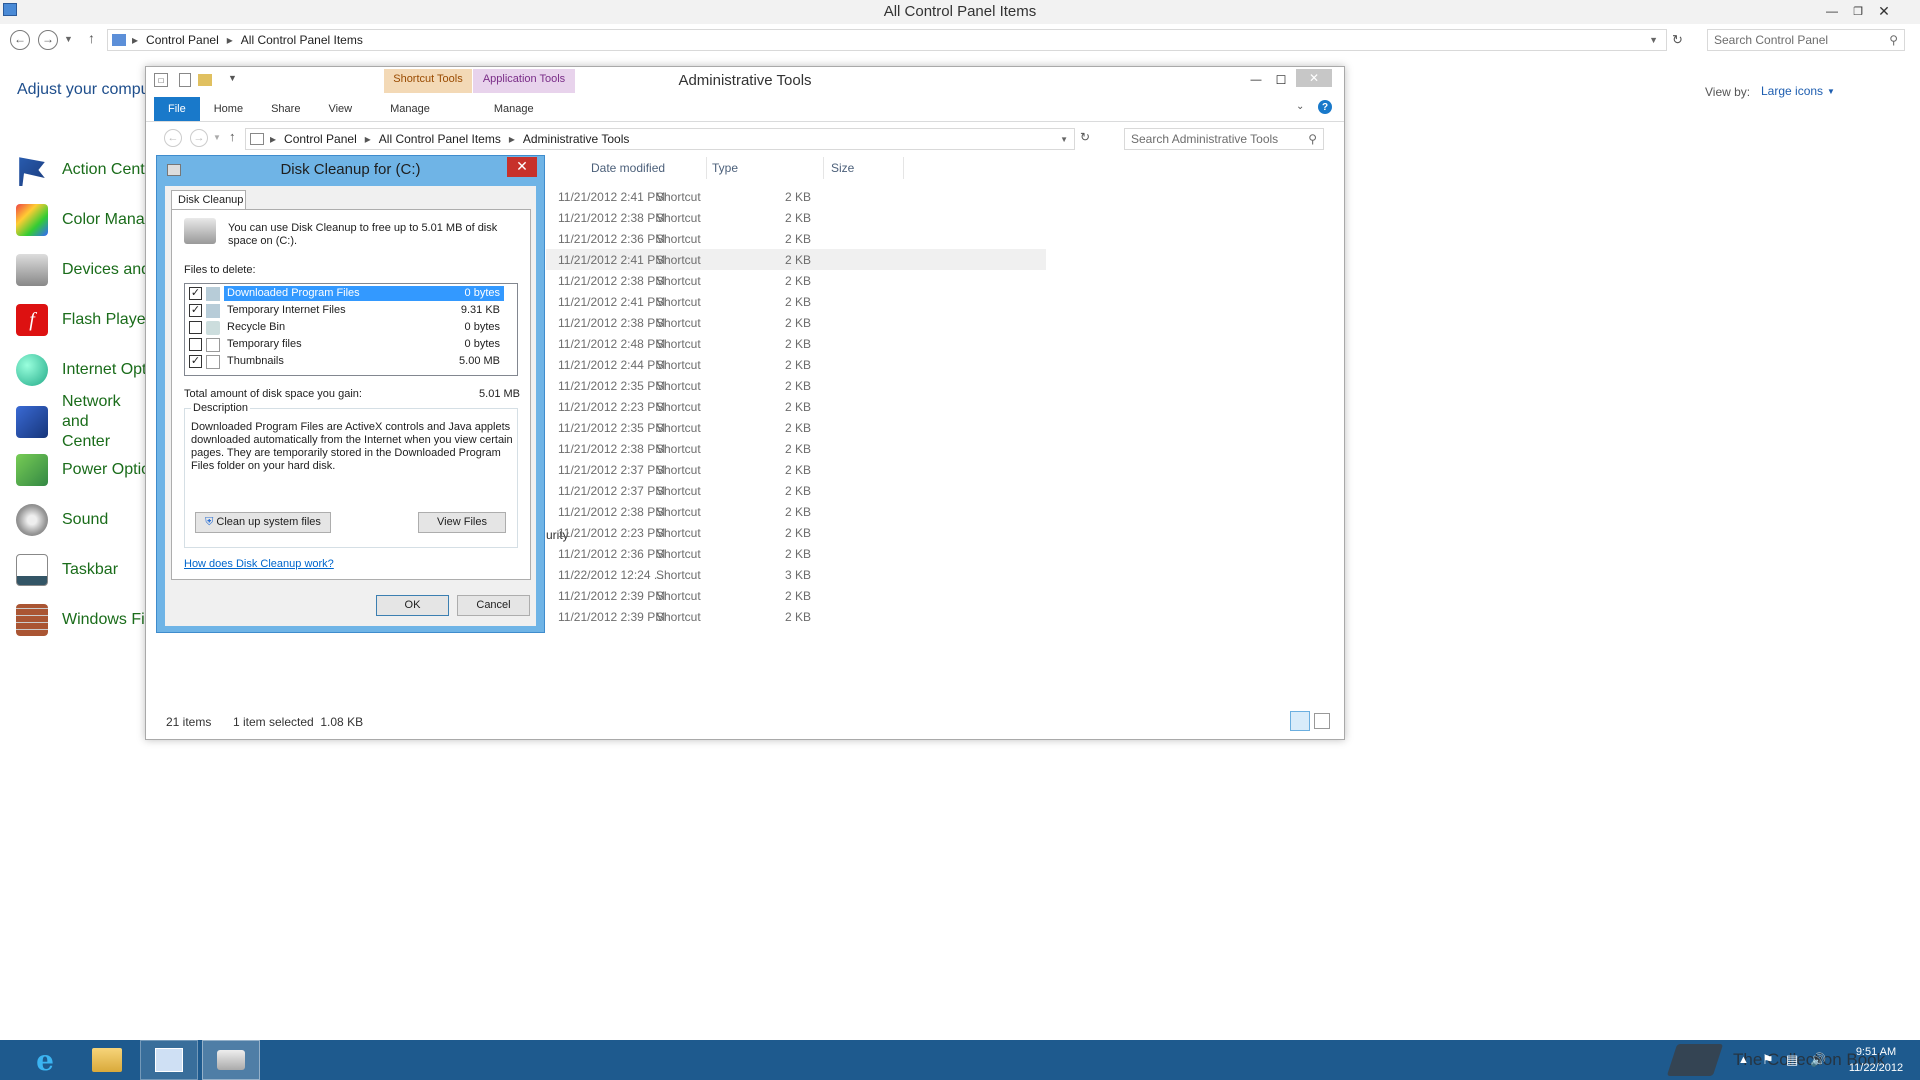 Image resolution: width=1920 pixels, height=1080 pixels. Describe the element at coordinates (1743, 1060) in the screenshot. I see `show-hidden-icons-icon: ▲` at that location.